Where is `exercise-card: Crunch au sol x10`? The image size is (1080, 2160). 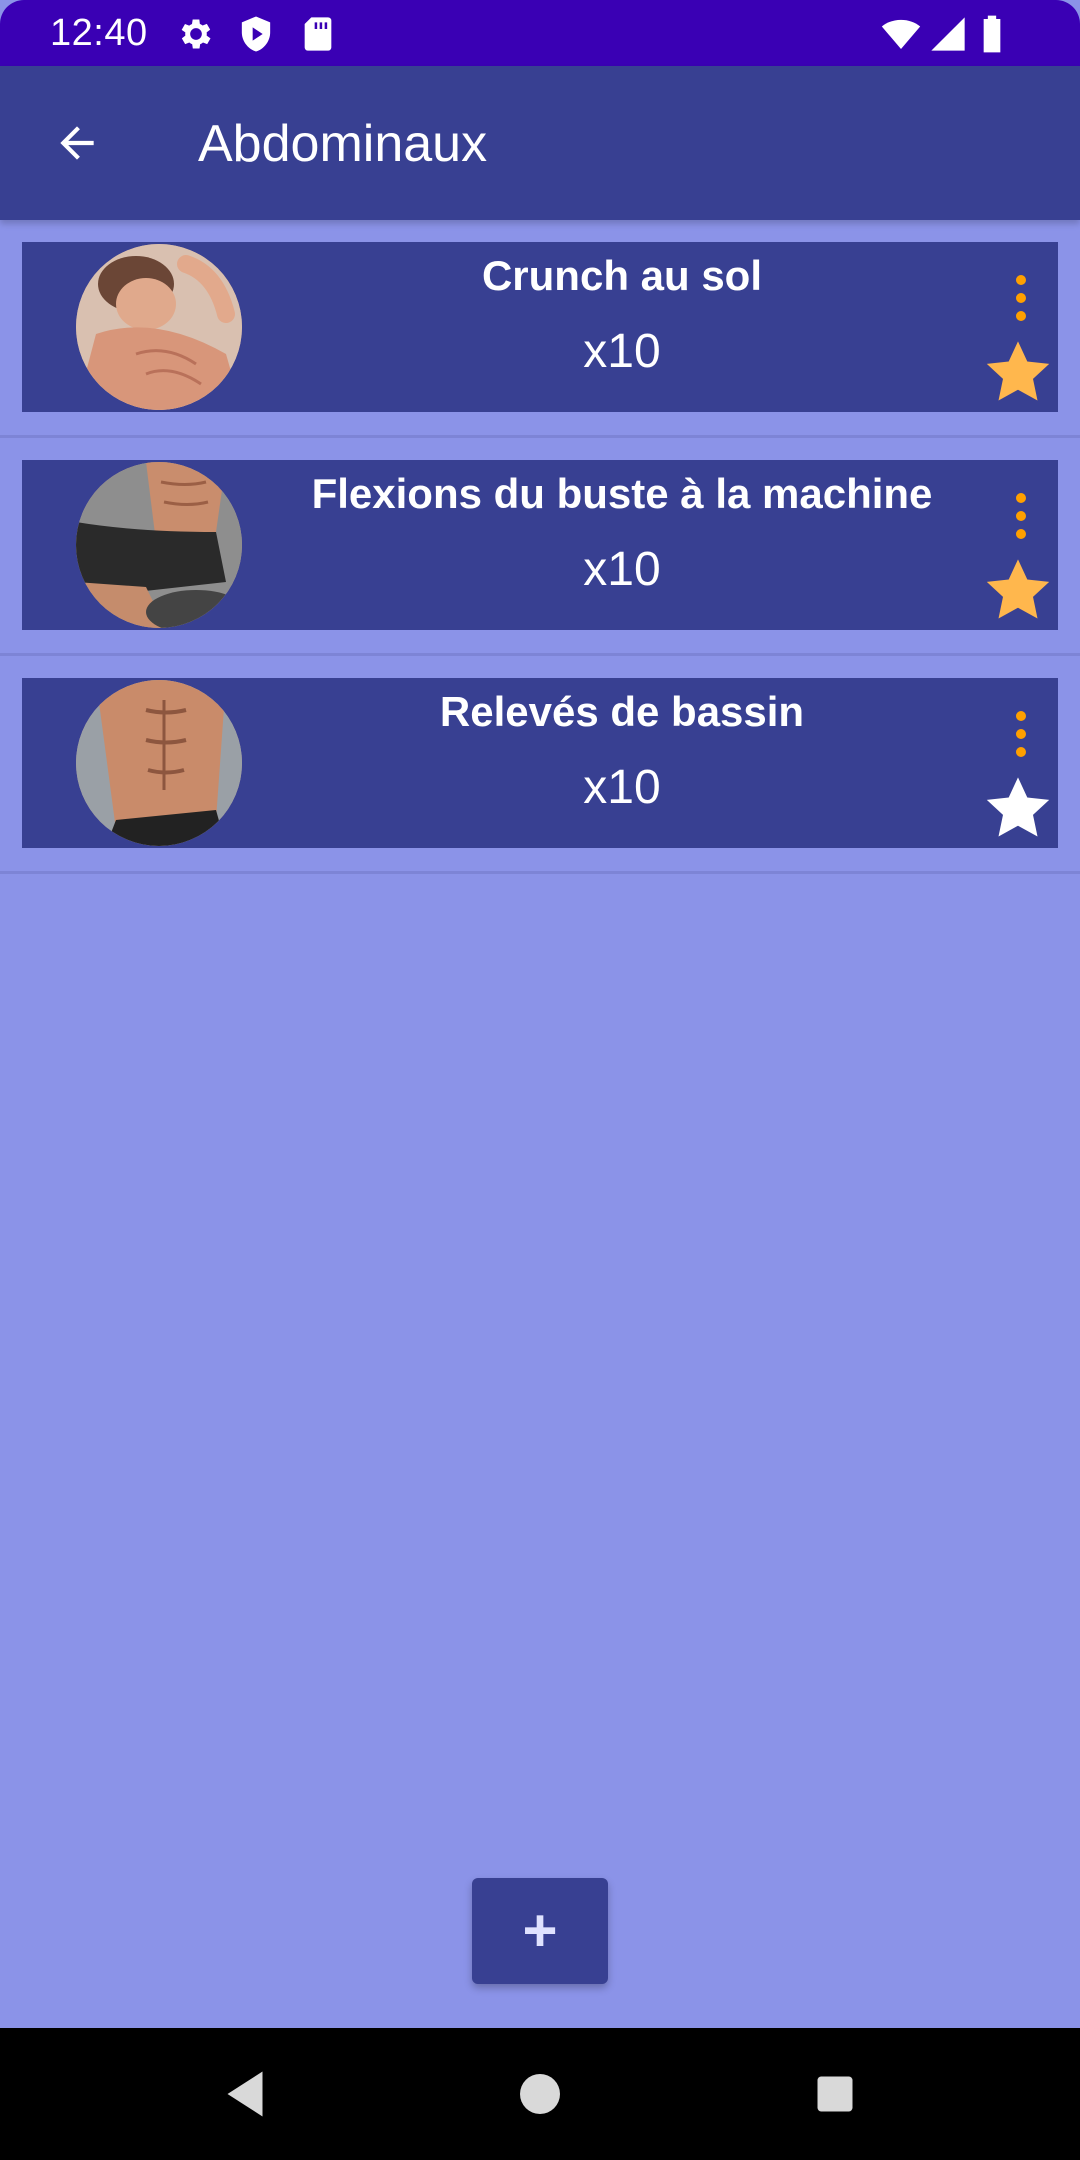
exercise-card: Crunch au sol x10 is located at coordinates (540, 327).